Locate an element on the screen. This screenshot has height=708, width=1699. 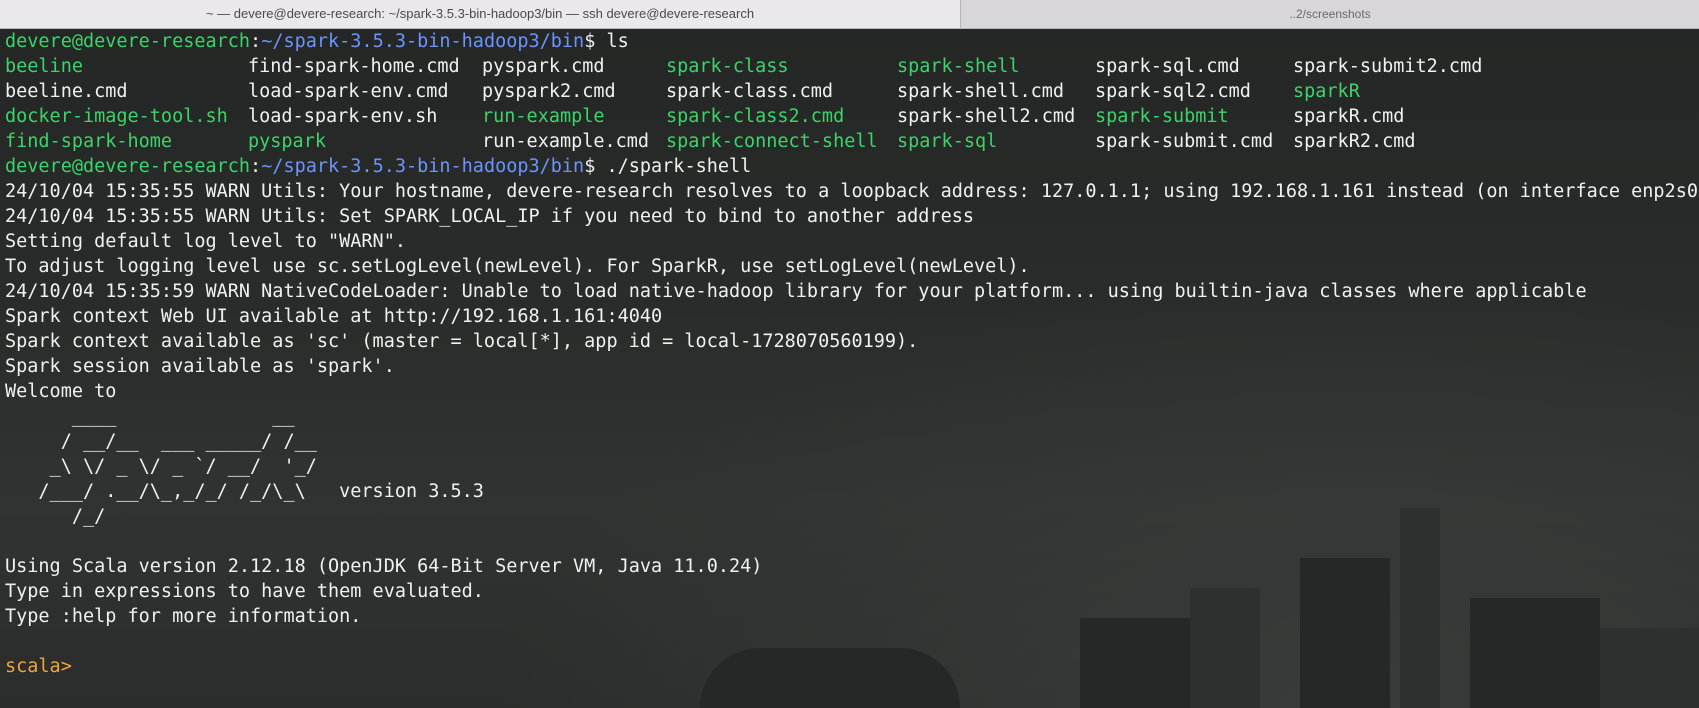
command-ls: ls is located at coordinates (617, 41).